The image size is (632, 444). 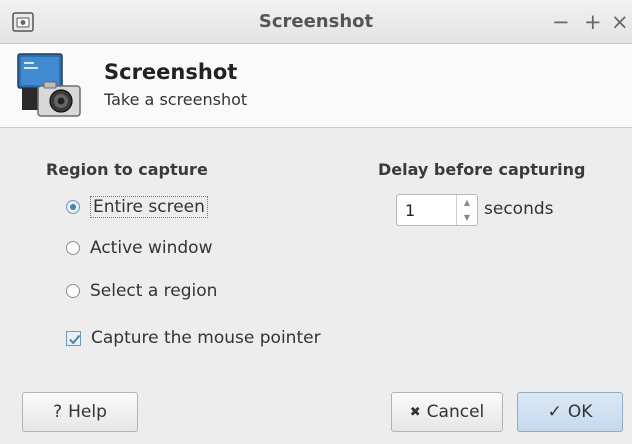 I want to click on radio-active-window: Active window, so click(x=139, y=248).